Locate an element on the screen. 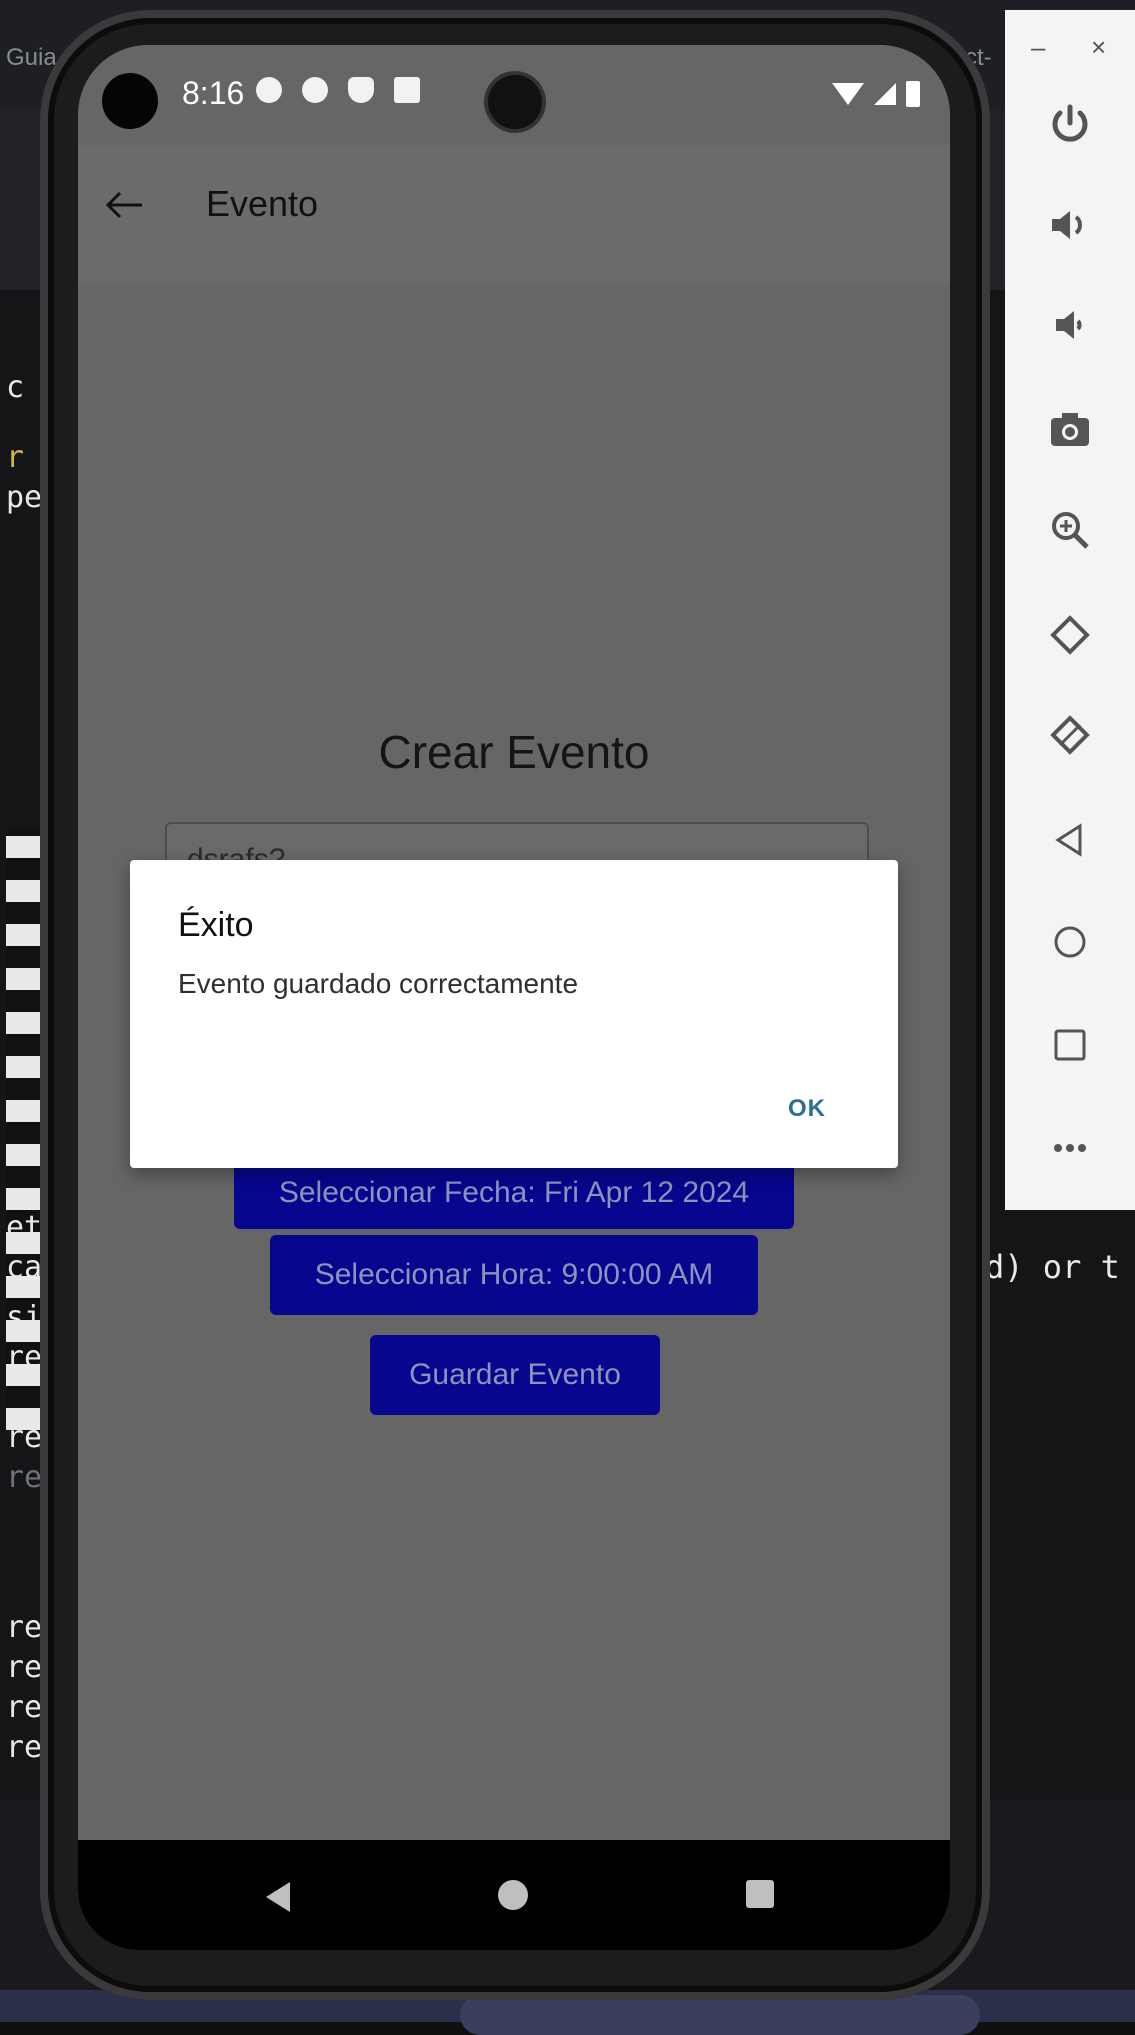 The width and height of the screenshot is (1135, 2035). rotate-right-icon is located at coordinates (1070, 735).